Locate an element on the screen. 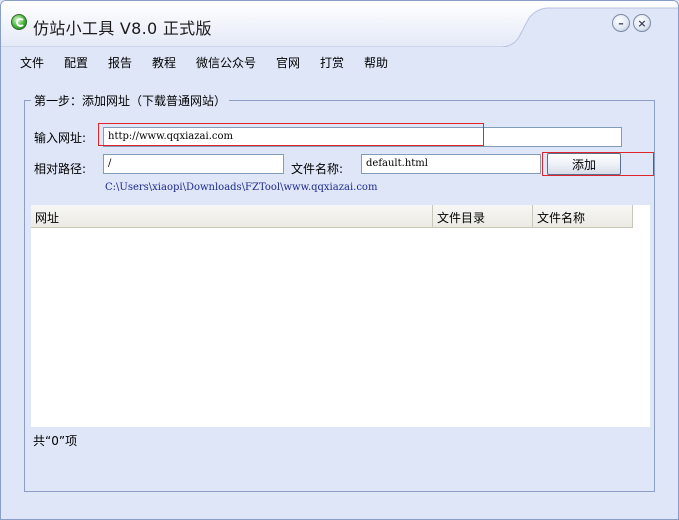  menu-help: 帮助 is located at coordinates (376, 62).